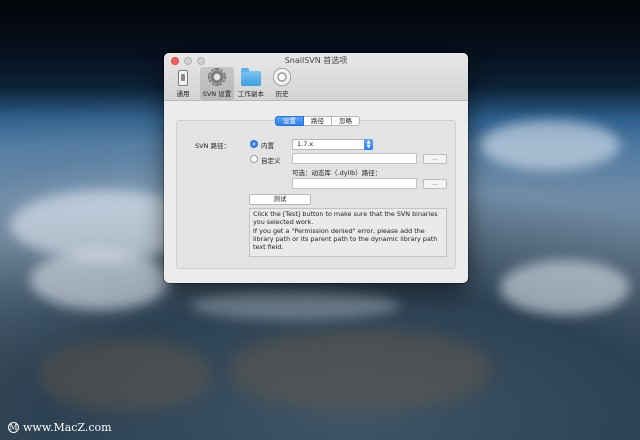 The image size is (640, 440). I want to click on tab-paths: 路径, so click(318, 121).